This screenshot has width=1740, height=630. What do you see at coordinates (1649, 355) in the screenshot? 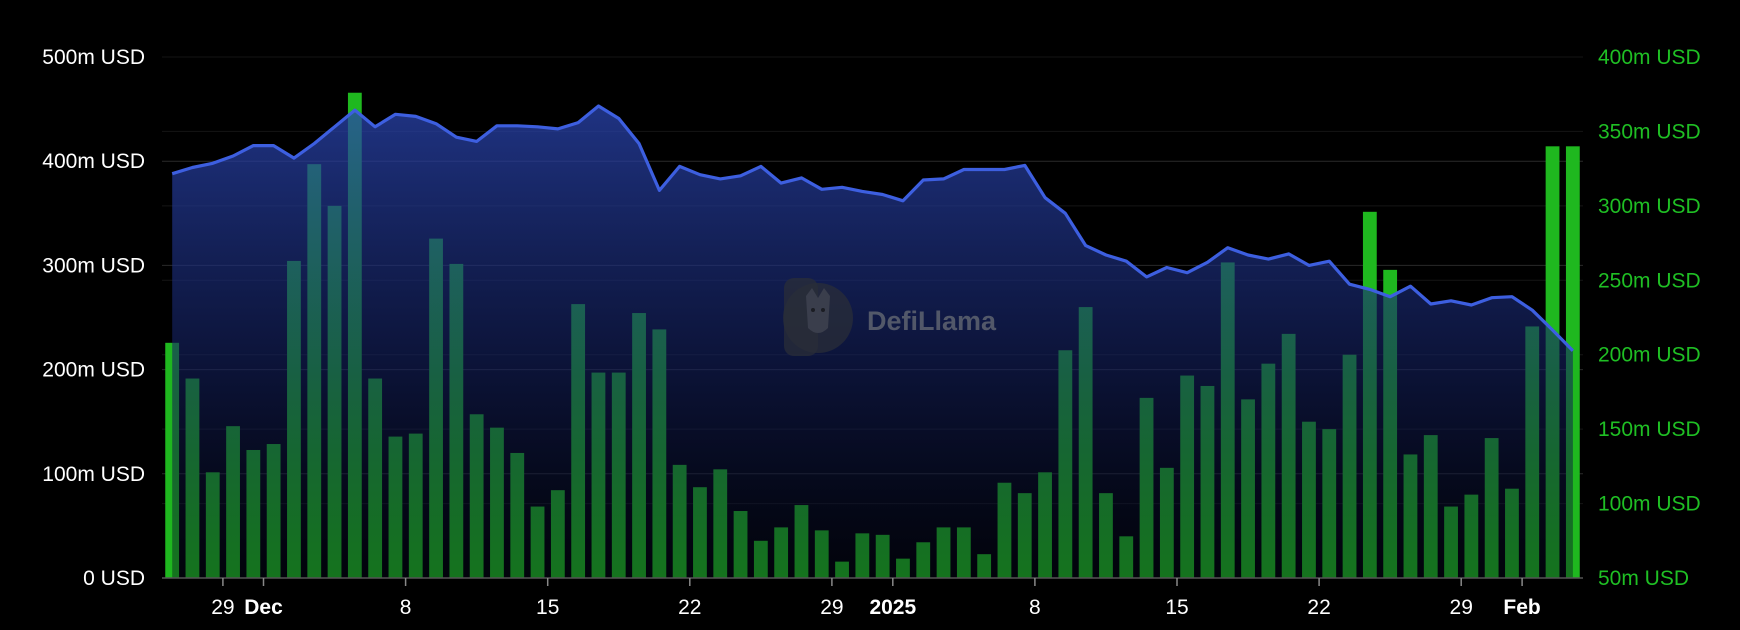
I see `right-axis-tick-label: 200m USD` at bounding box center [1649, 355].